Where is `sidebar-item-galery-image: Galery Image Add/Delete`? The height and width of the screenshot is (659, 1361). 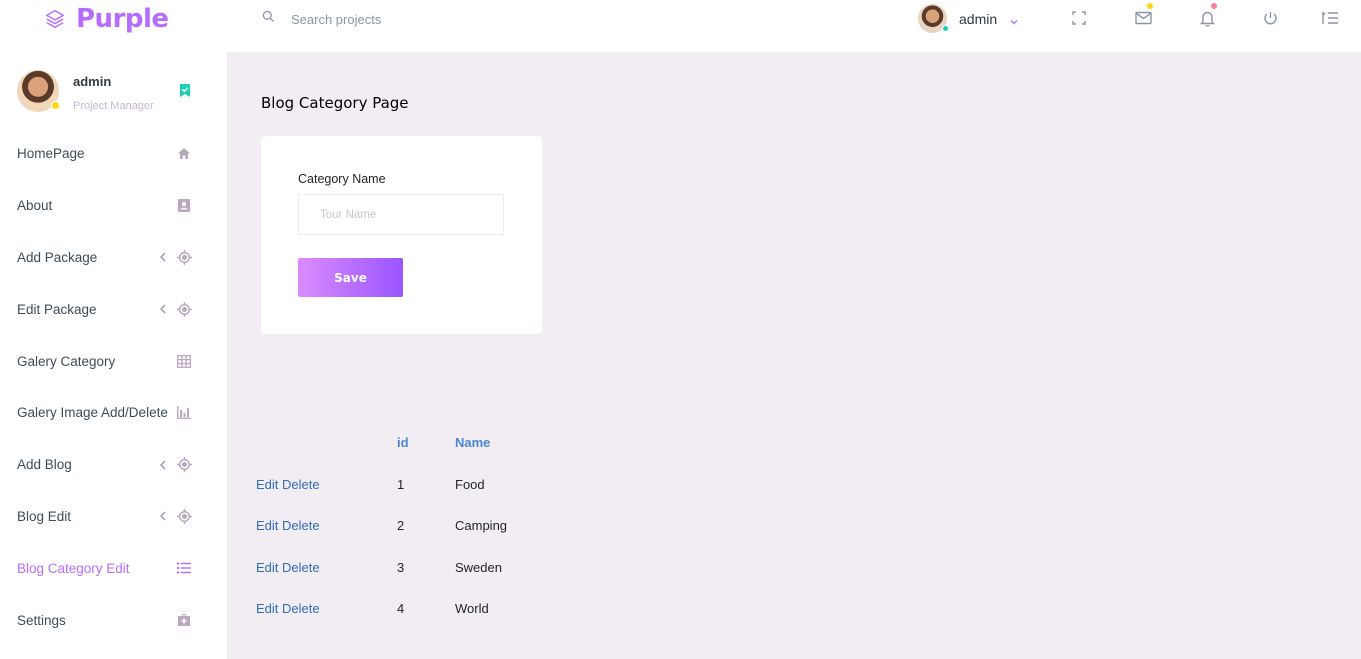 sidebar-item-galery-image: Galery Image Add/Delete is located at coordinates (113, 413).